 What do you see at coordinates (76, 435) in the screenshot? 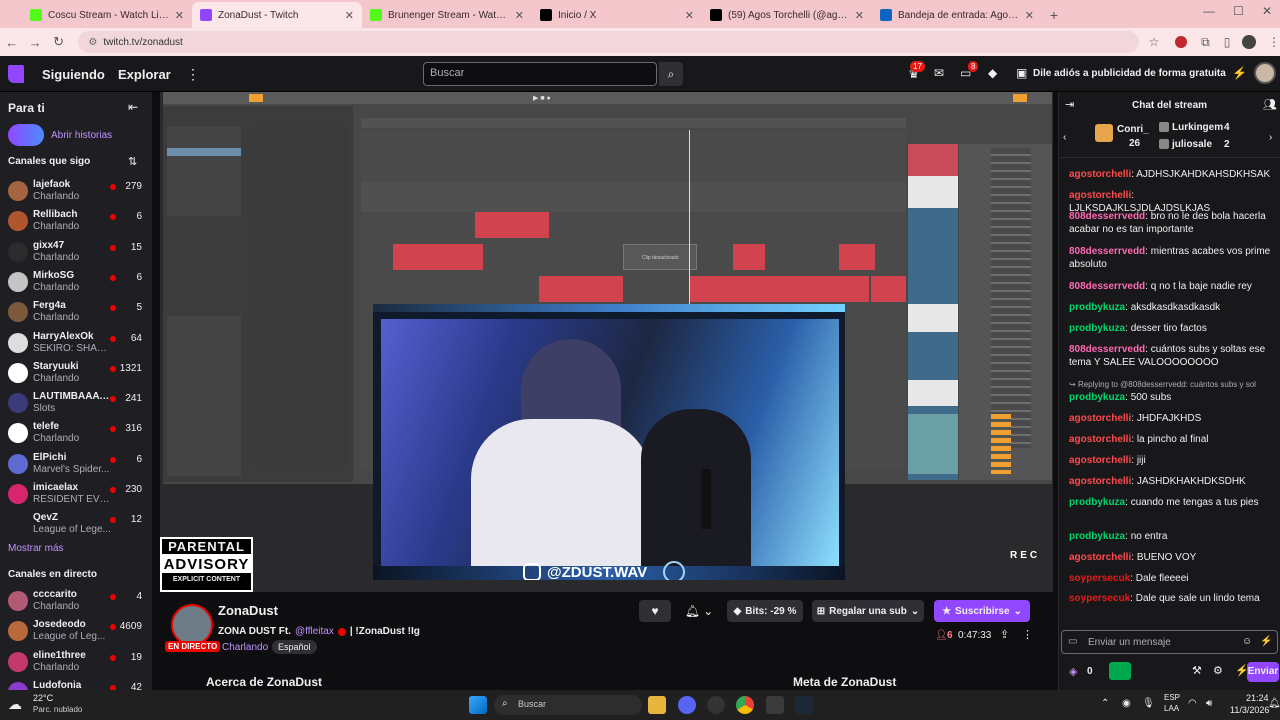
I see `sidebar-channel: telefe Charlando 316` at bounding box center [76, 435].